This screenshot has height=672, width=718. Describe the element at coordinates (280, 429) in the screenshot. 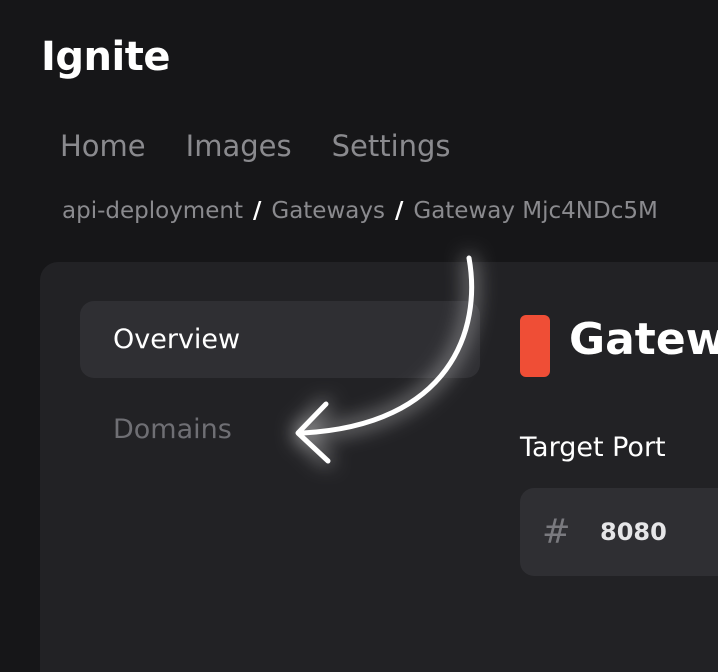

I see `sidebar-item-domains: Domains` at that location.